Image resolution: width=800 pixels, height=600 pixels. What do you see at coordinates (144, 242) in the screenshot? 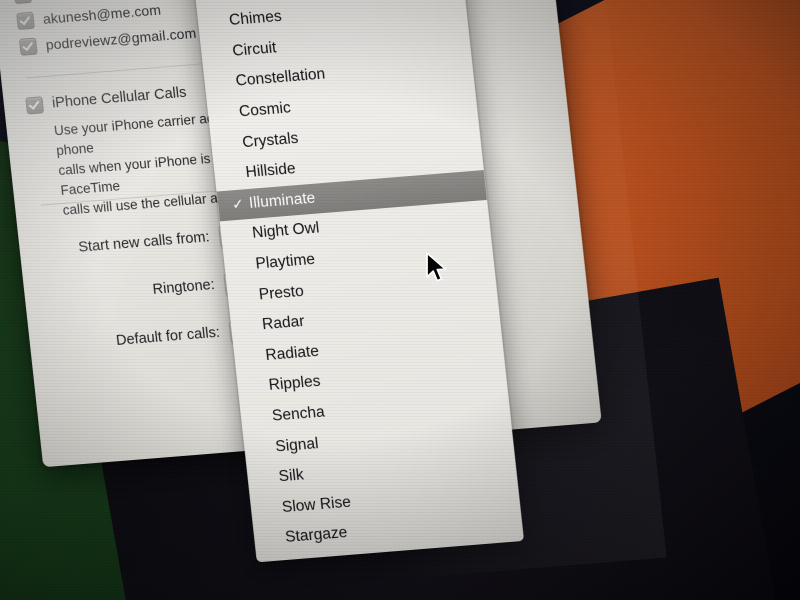
I see `start-new-calls-label: Start new calls from:` at bounding box center [144, 242].